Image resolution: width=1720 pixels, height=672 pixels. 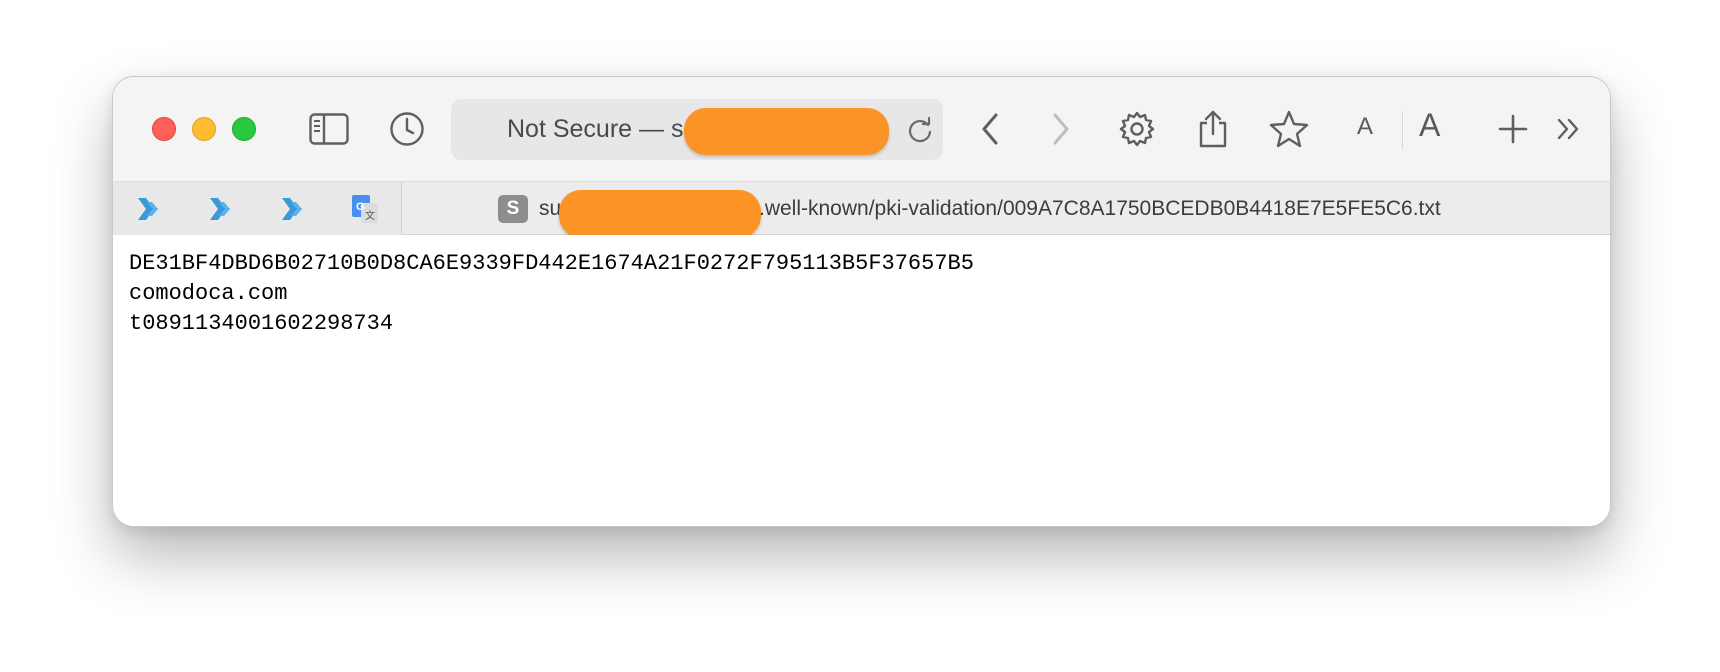 I want to click on double-chevron-right-icon, so click(x=1569, y=129).